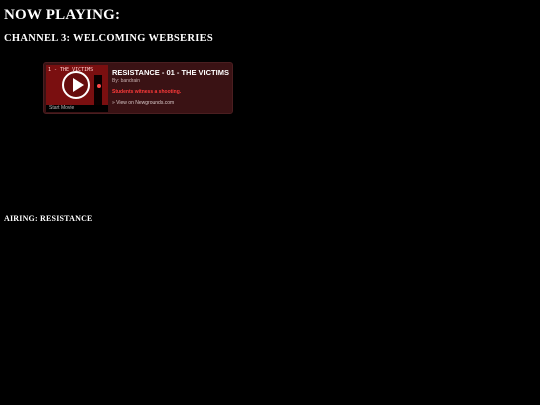  What do you see at coordinates (171, 103) in the screenshot?
I see `newgrounds-link: » View on Newgrounds.com` at bounding box center [171, 103].